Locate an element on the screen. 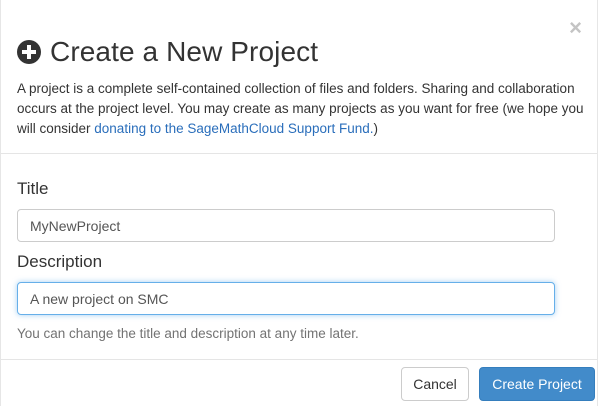  title-label: Title is located at coordinates (33, 188).